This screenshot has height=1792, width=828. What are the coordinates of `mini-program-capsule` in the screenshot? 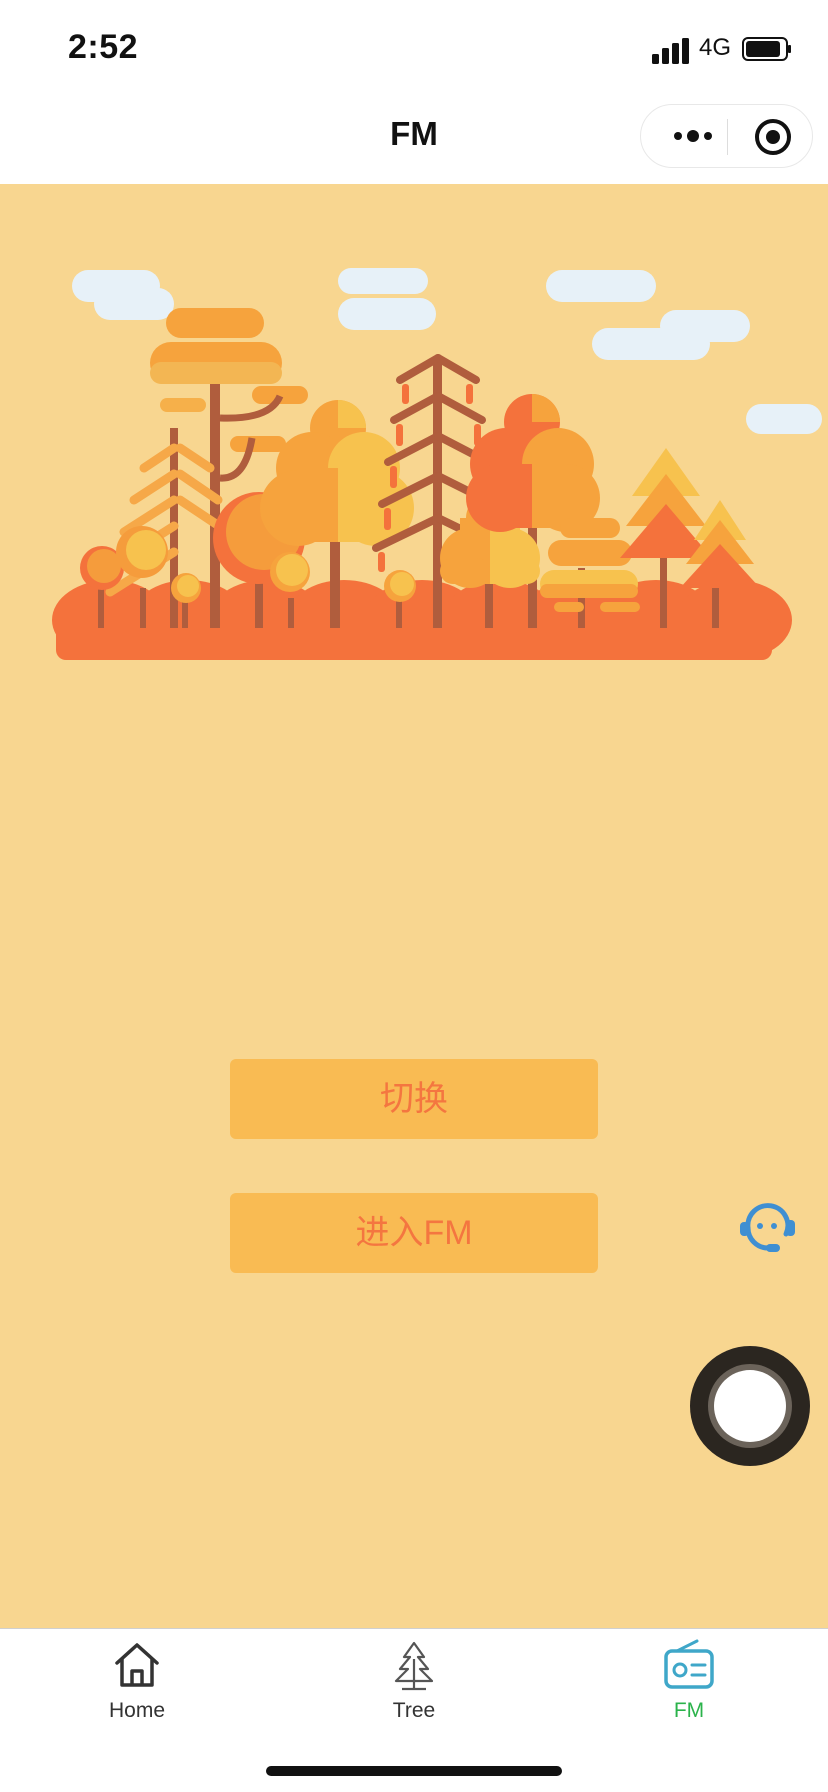 It's located at (726, 136).